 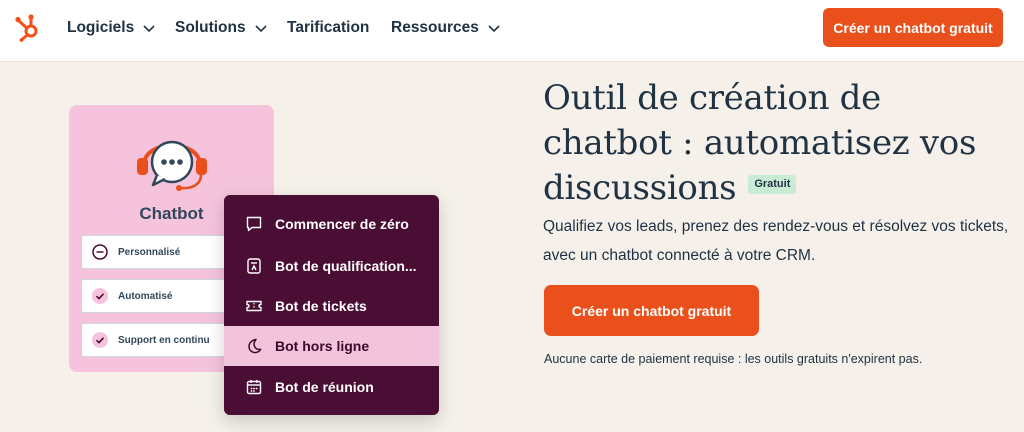 What do you see at coordinates (210, 27) in the screenshot?
I see `nav-solutions-label: Solutions` at bounding box center [210, 27].